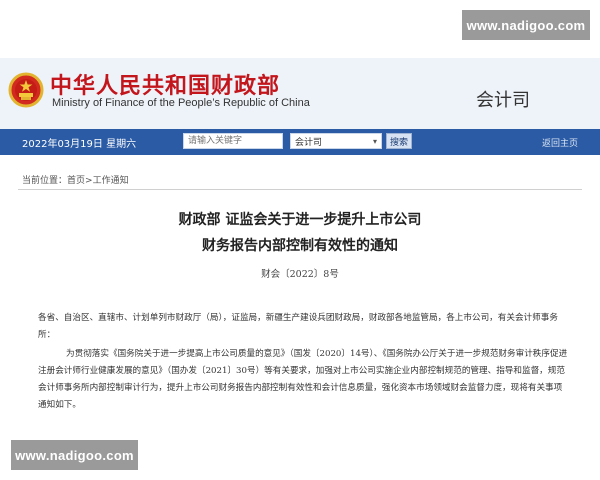 Image resolution: width=600 pixels, height=480 pixels. I want to click on national-emblem-icon, so click(26, 90).